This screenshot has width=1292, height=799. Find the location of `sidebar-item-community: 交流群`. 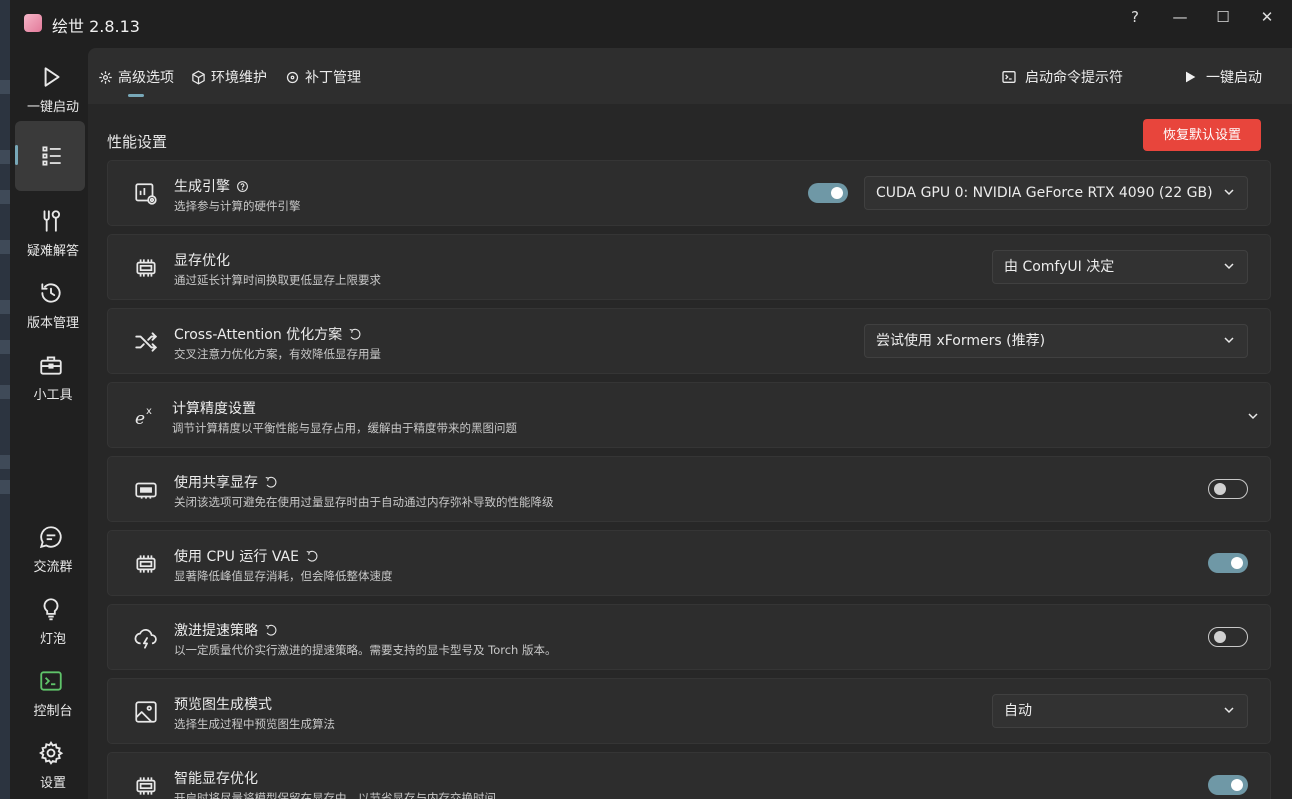

sidebar-item-community: 交流群 is located at coordinates (50, 551).